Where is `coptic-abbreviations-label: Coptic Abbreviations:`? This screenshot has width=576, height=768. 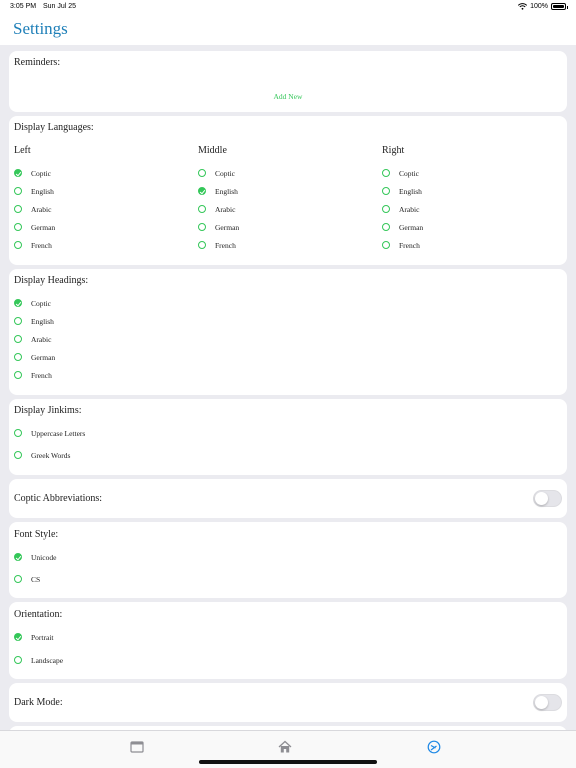 coptic-abbreviations-label: Coptic Abbreviations: is located at coordinates (58, 498).